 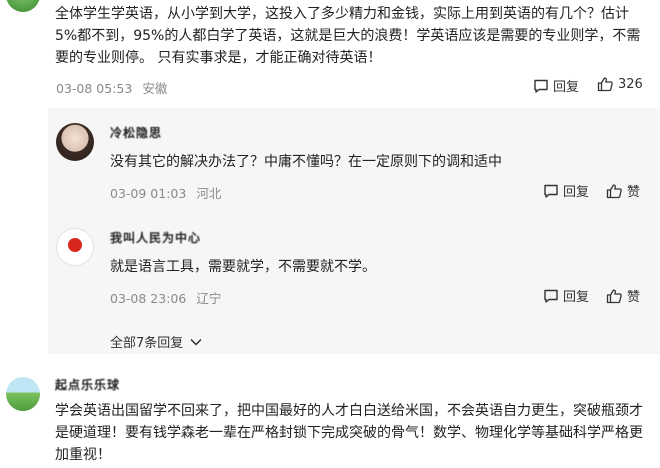 I want to click on comment-text-line: 加重视！, so click(x=83, y=455).